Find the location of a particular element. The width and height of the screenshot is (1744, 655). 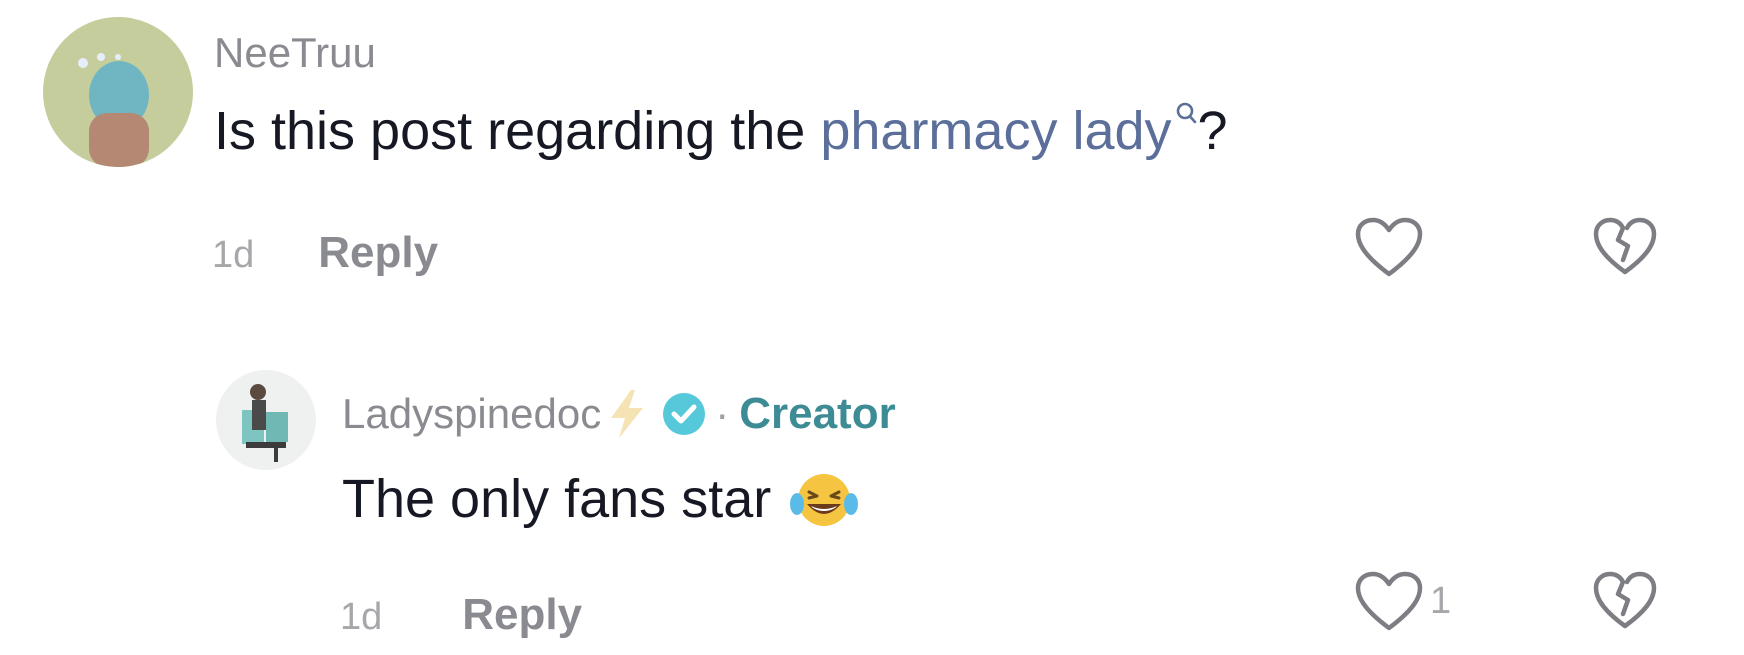

comment-username: NeeTruu is located at coordinates (295, 53).